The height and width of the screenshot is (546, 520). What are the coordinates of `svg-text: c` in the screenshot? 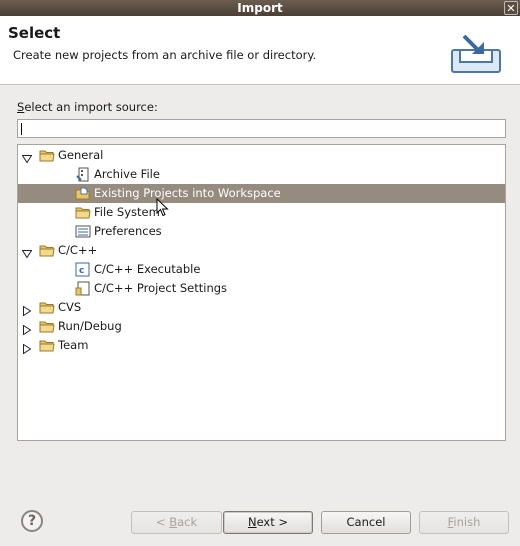 It's located at (81, 271).